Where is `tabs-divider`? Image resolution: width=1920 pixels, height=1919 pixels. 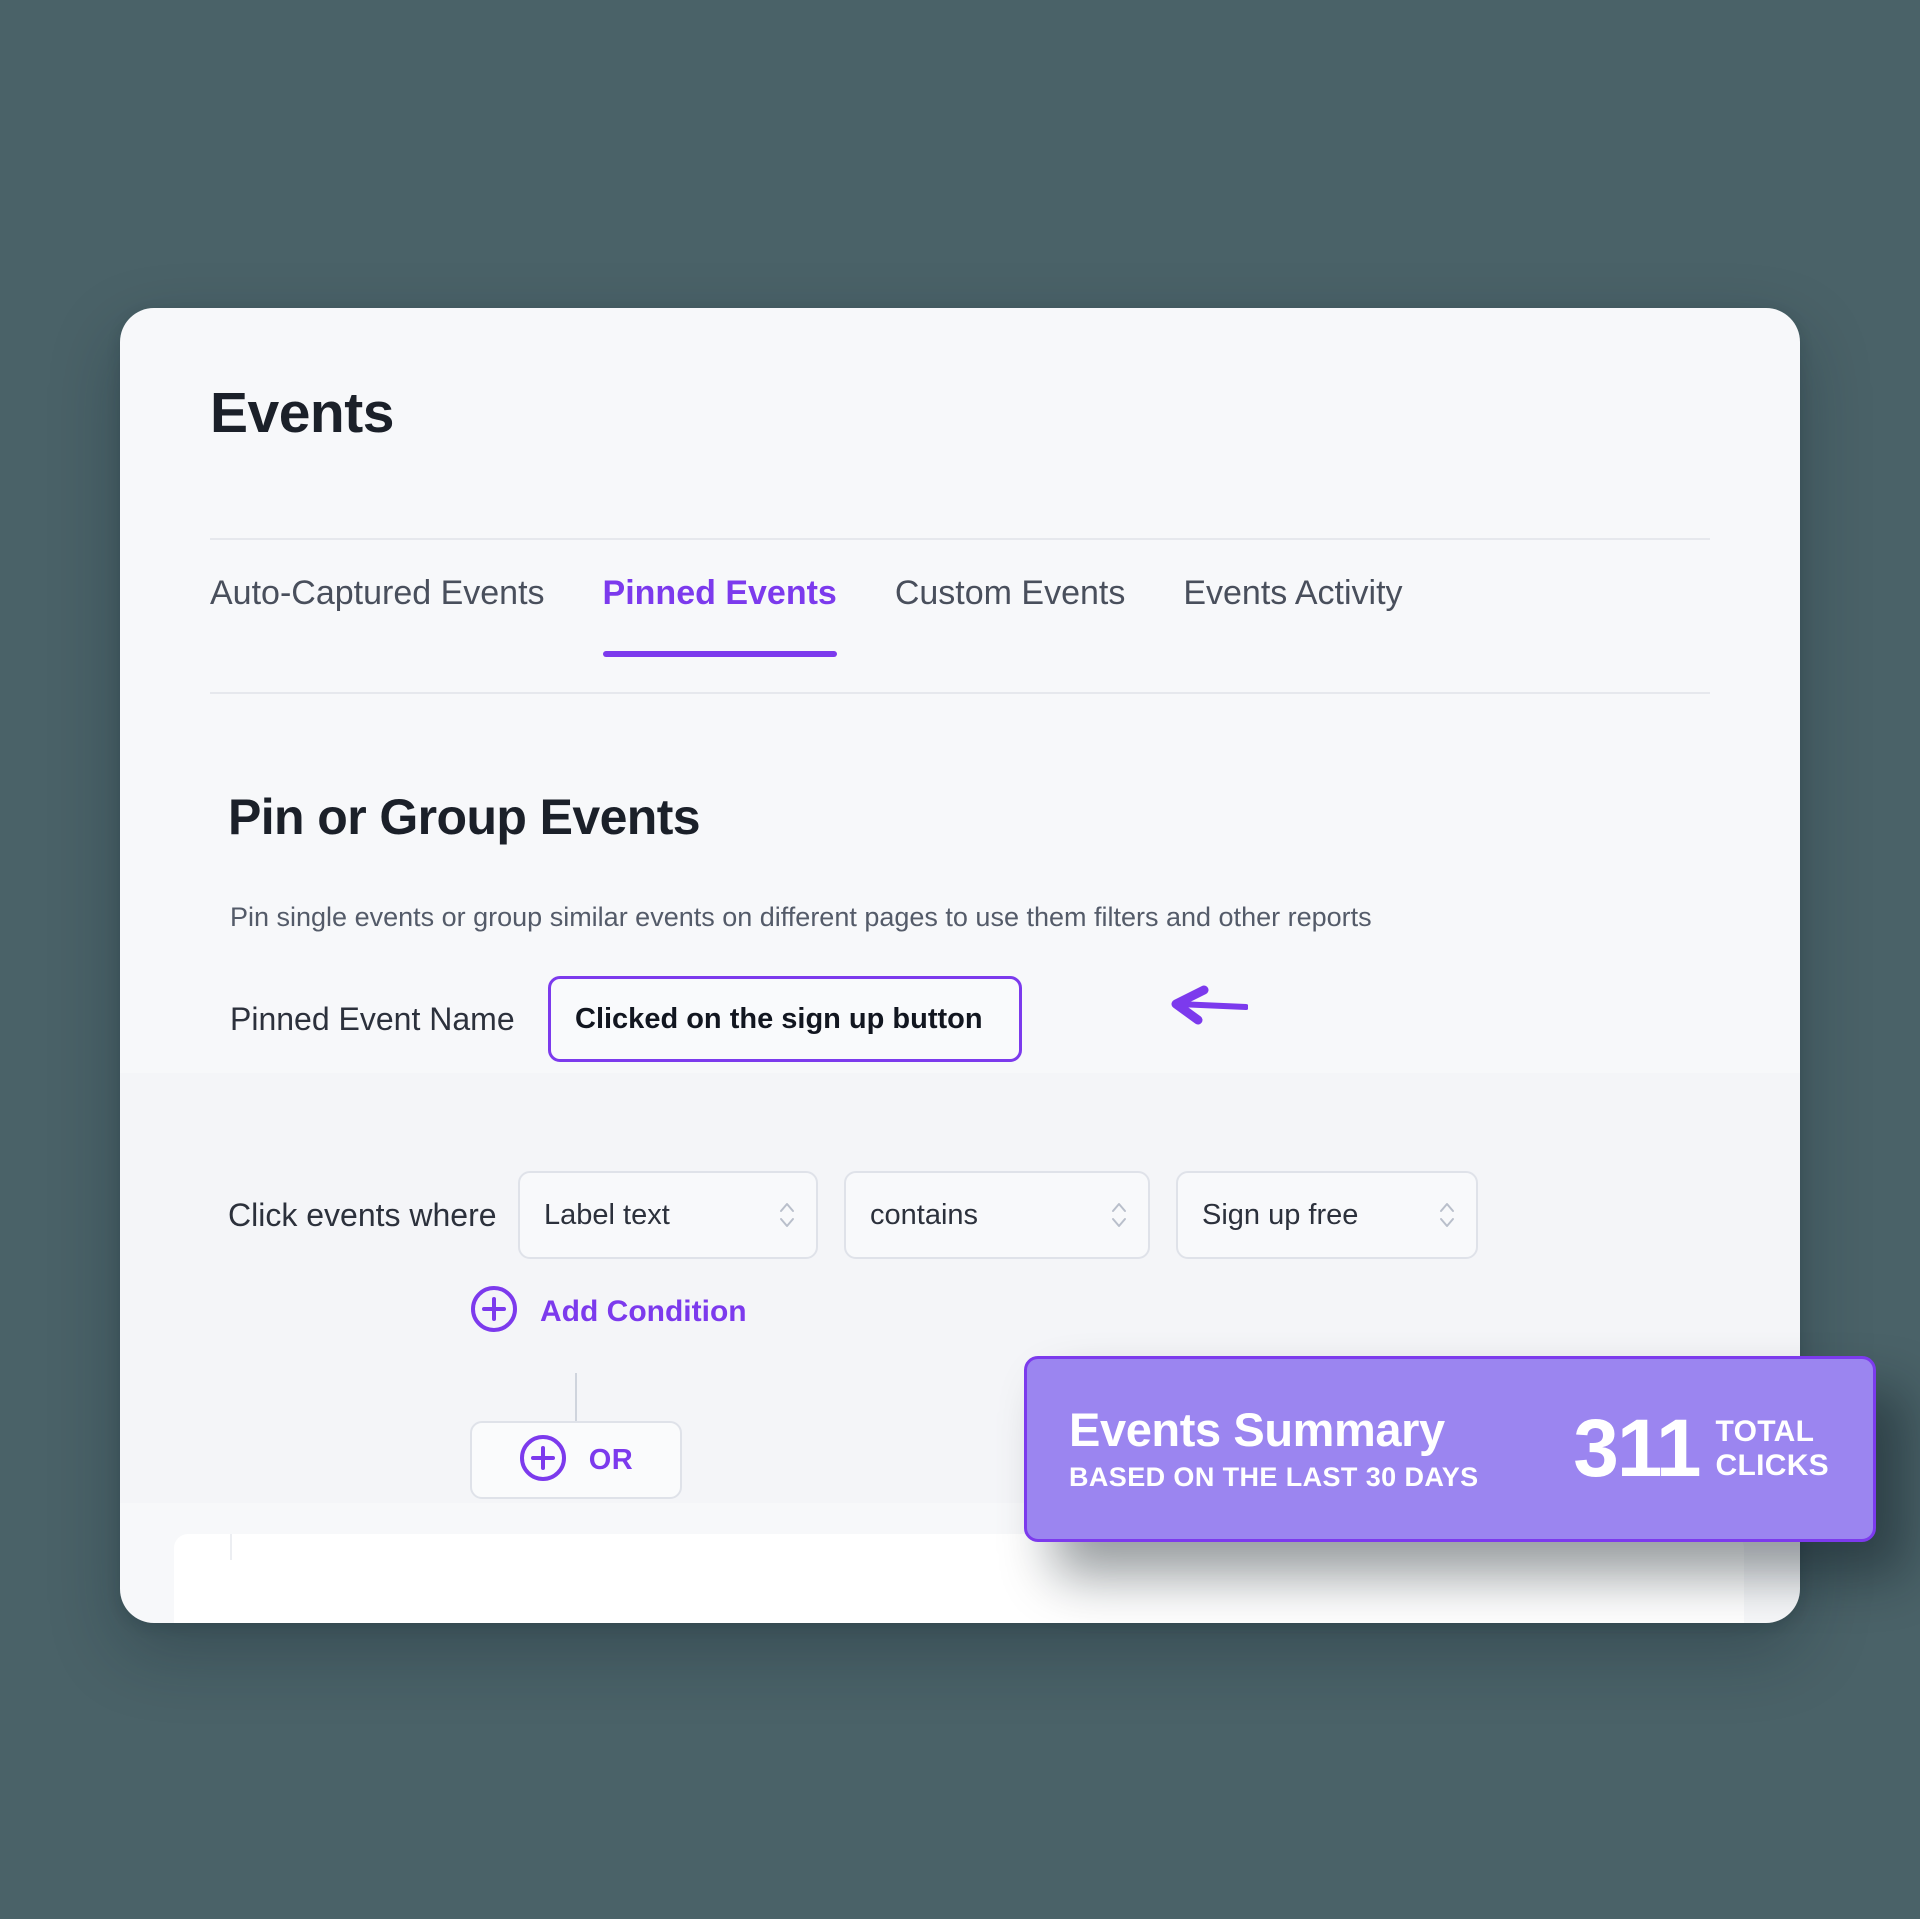
tabs-divider is located at coordinates (960, 693).